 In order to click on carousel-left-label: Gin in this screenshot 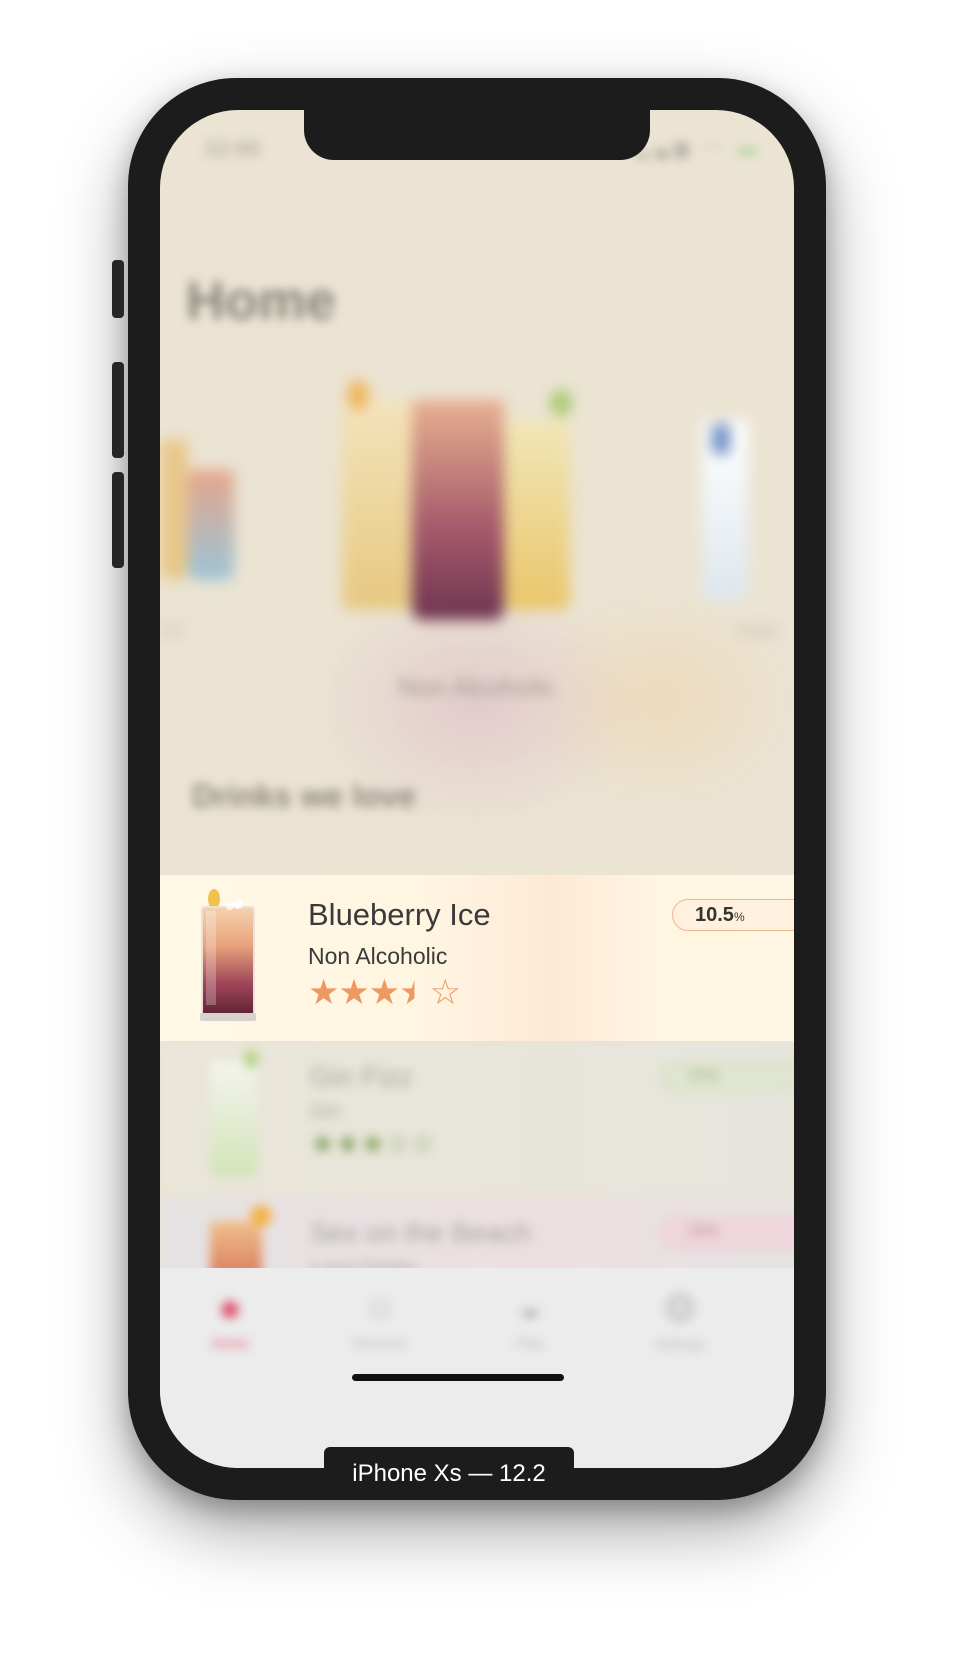, I will do `click(172, 630)`.